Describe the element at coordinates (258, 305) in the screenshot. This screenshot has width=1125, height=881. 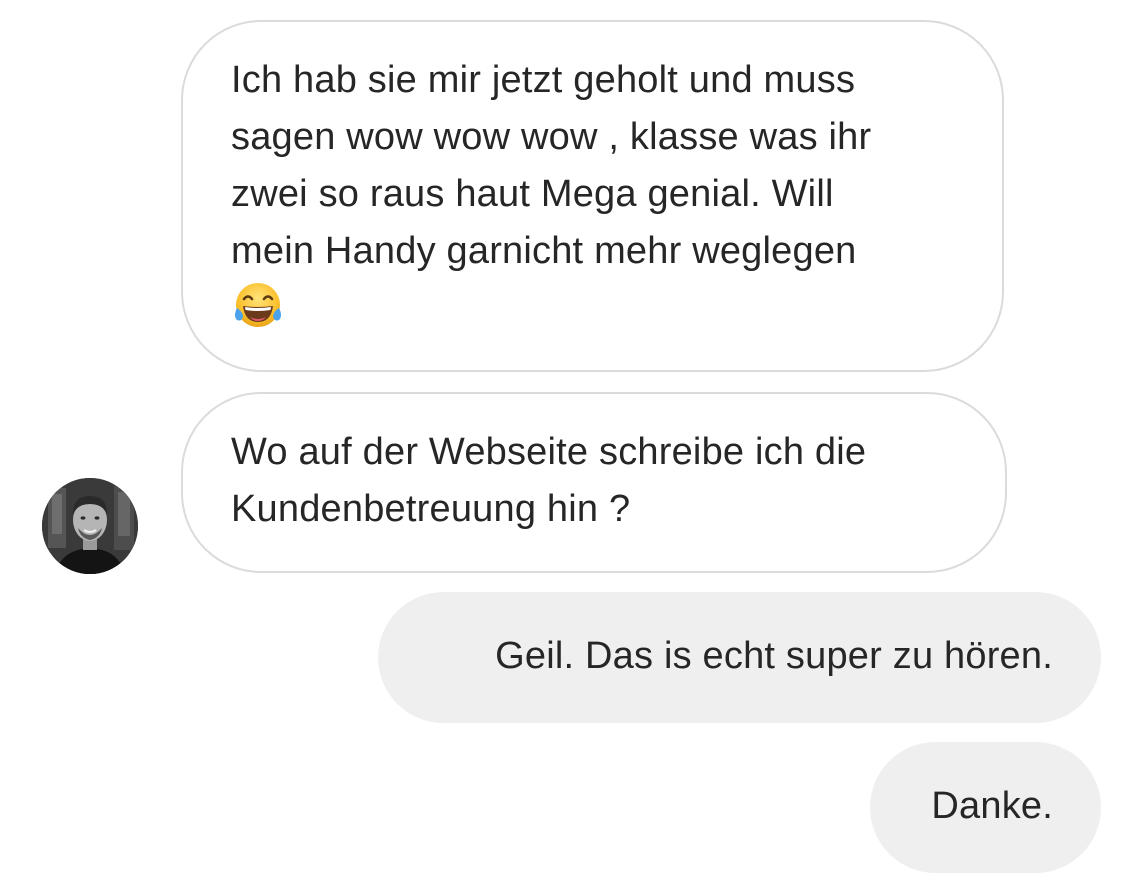
I see `face-with-tears-of-joy-emoji-icon` at that location.